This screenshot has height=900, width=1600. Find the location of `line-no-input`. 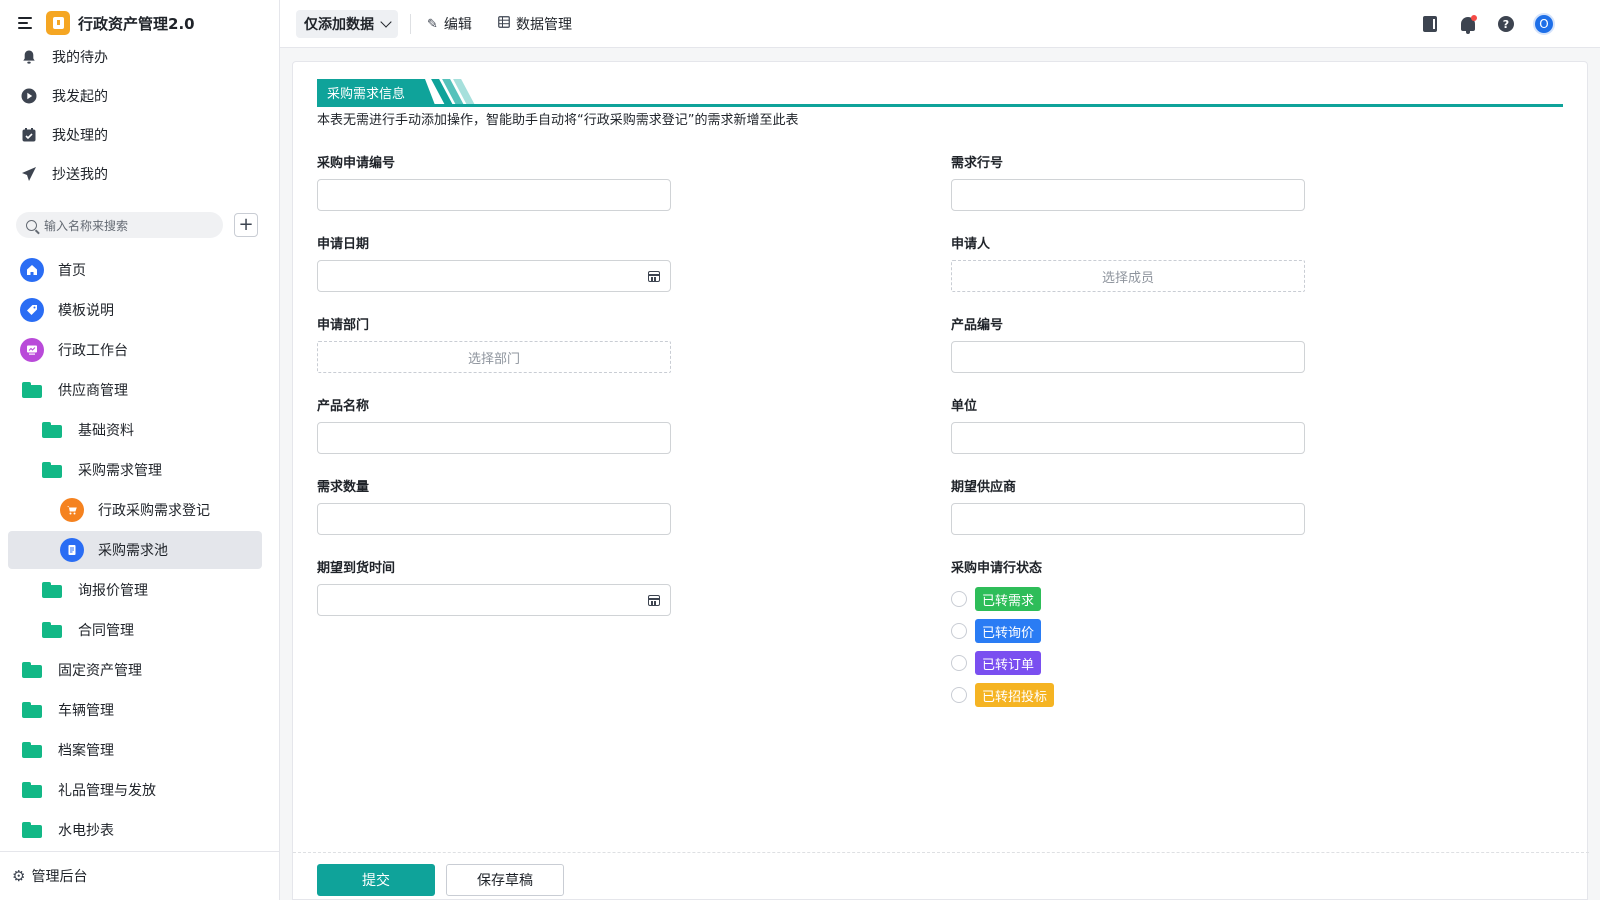

line-no-input is located at coordinates (1128, 195).